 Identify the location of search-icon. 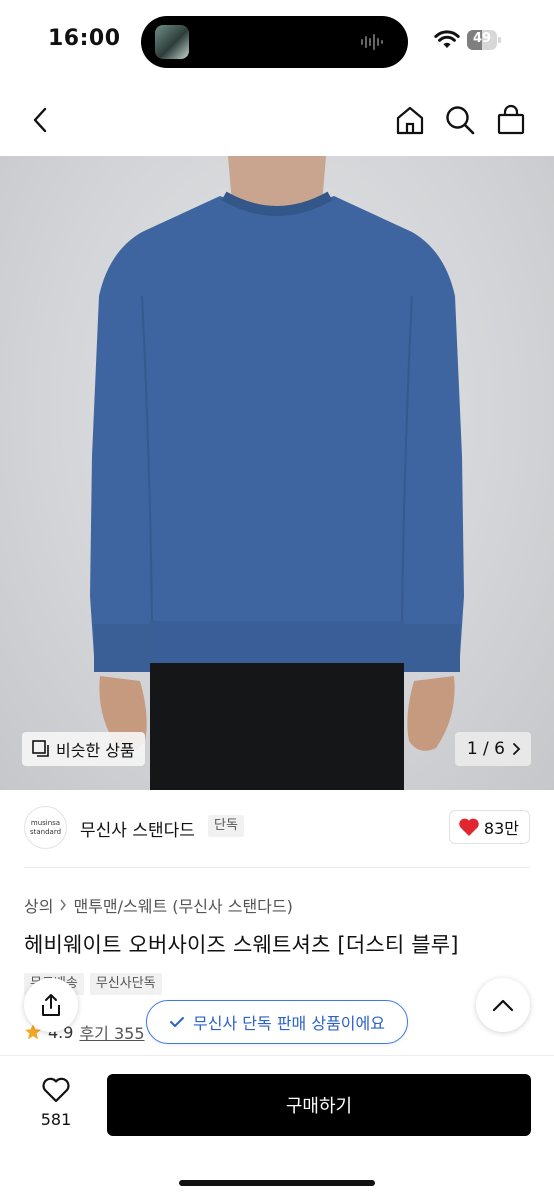
(460, 120).